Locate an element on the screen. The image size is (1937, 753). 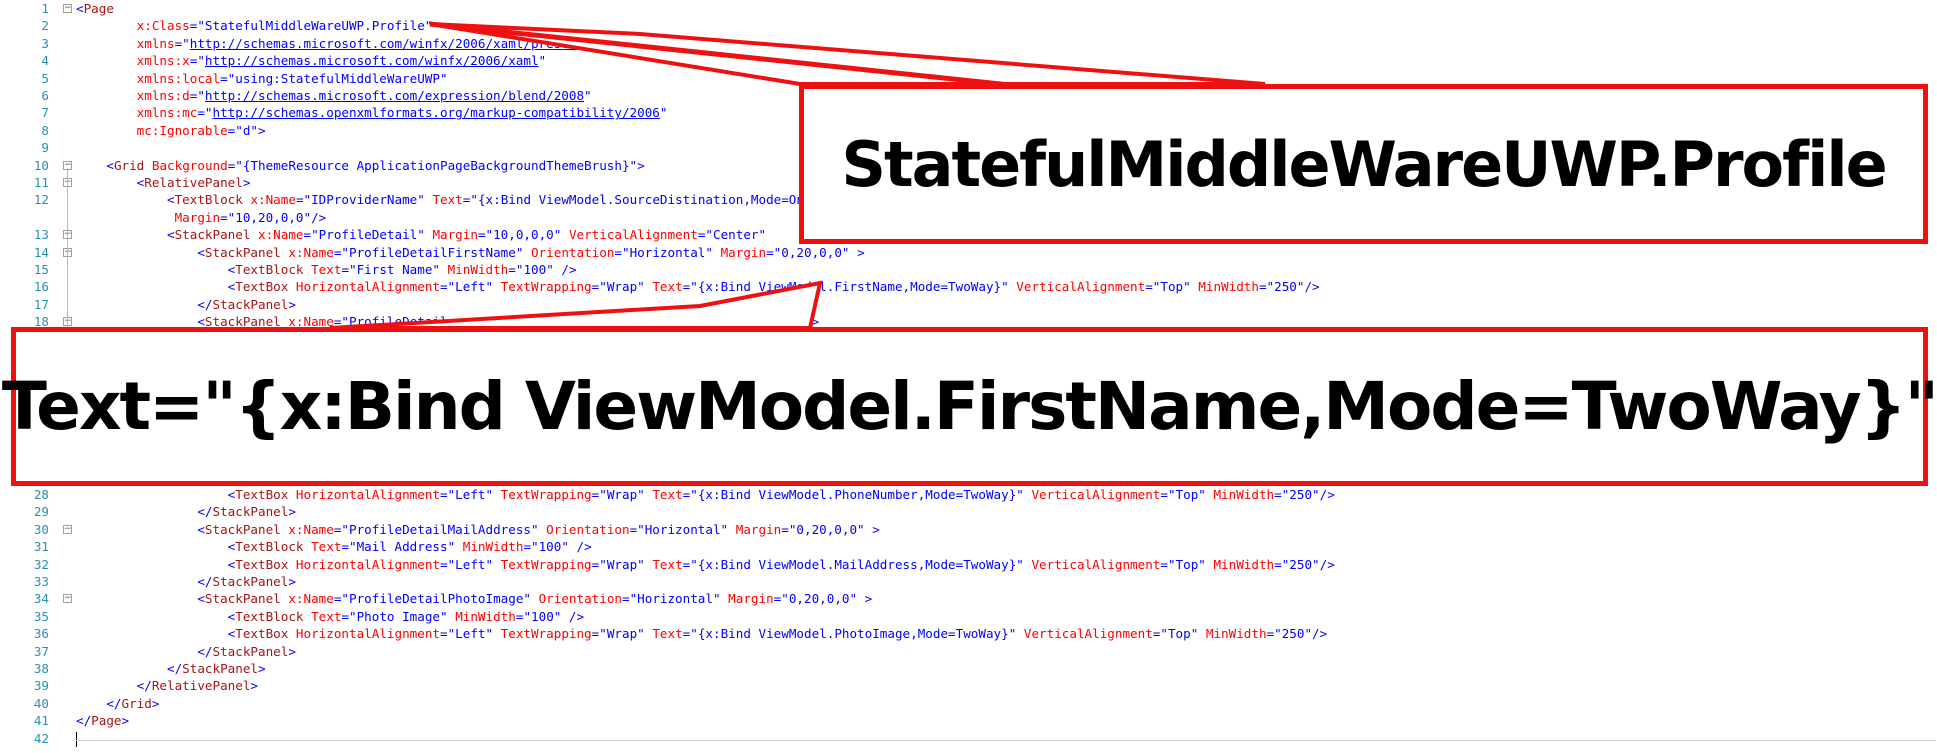
callout-class-name-text: StatefulMiddleWareUWP.Profile is located at coordinates (1364, 164).